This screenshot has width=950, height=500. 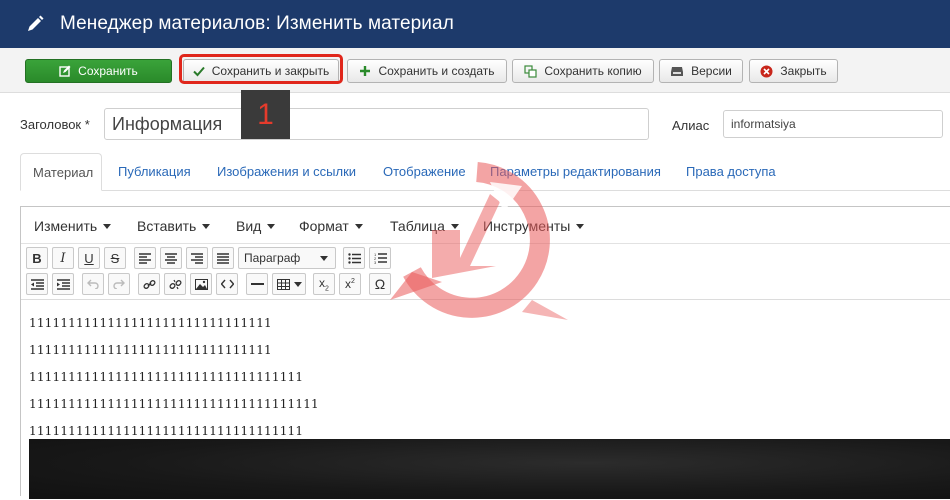 I want to click on menu-label: Инструменты, so click(x=527, y=226).